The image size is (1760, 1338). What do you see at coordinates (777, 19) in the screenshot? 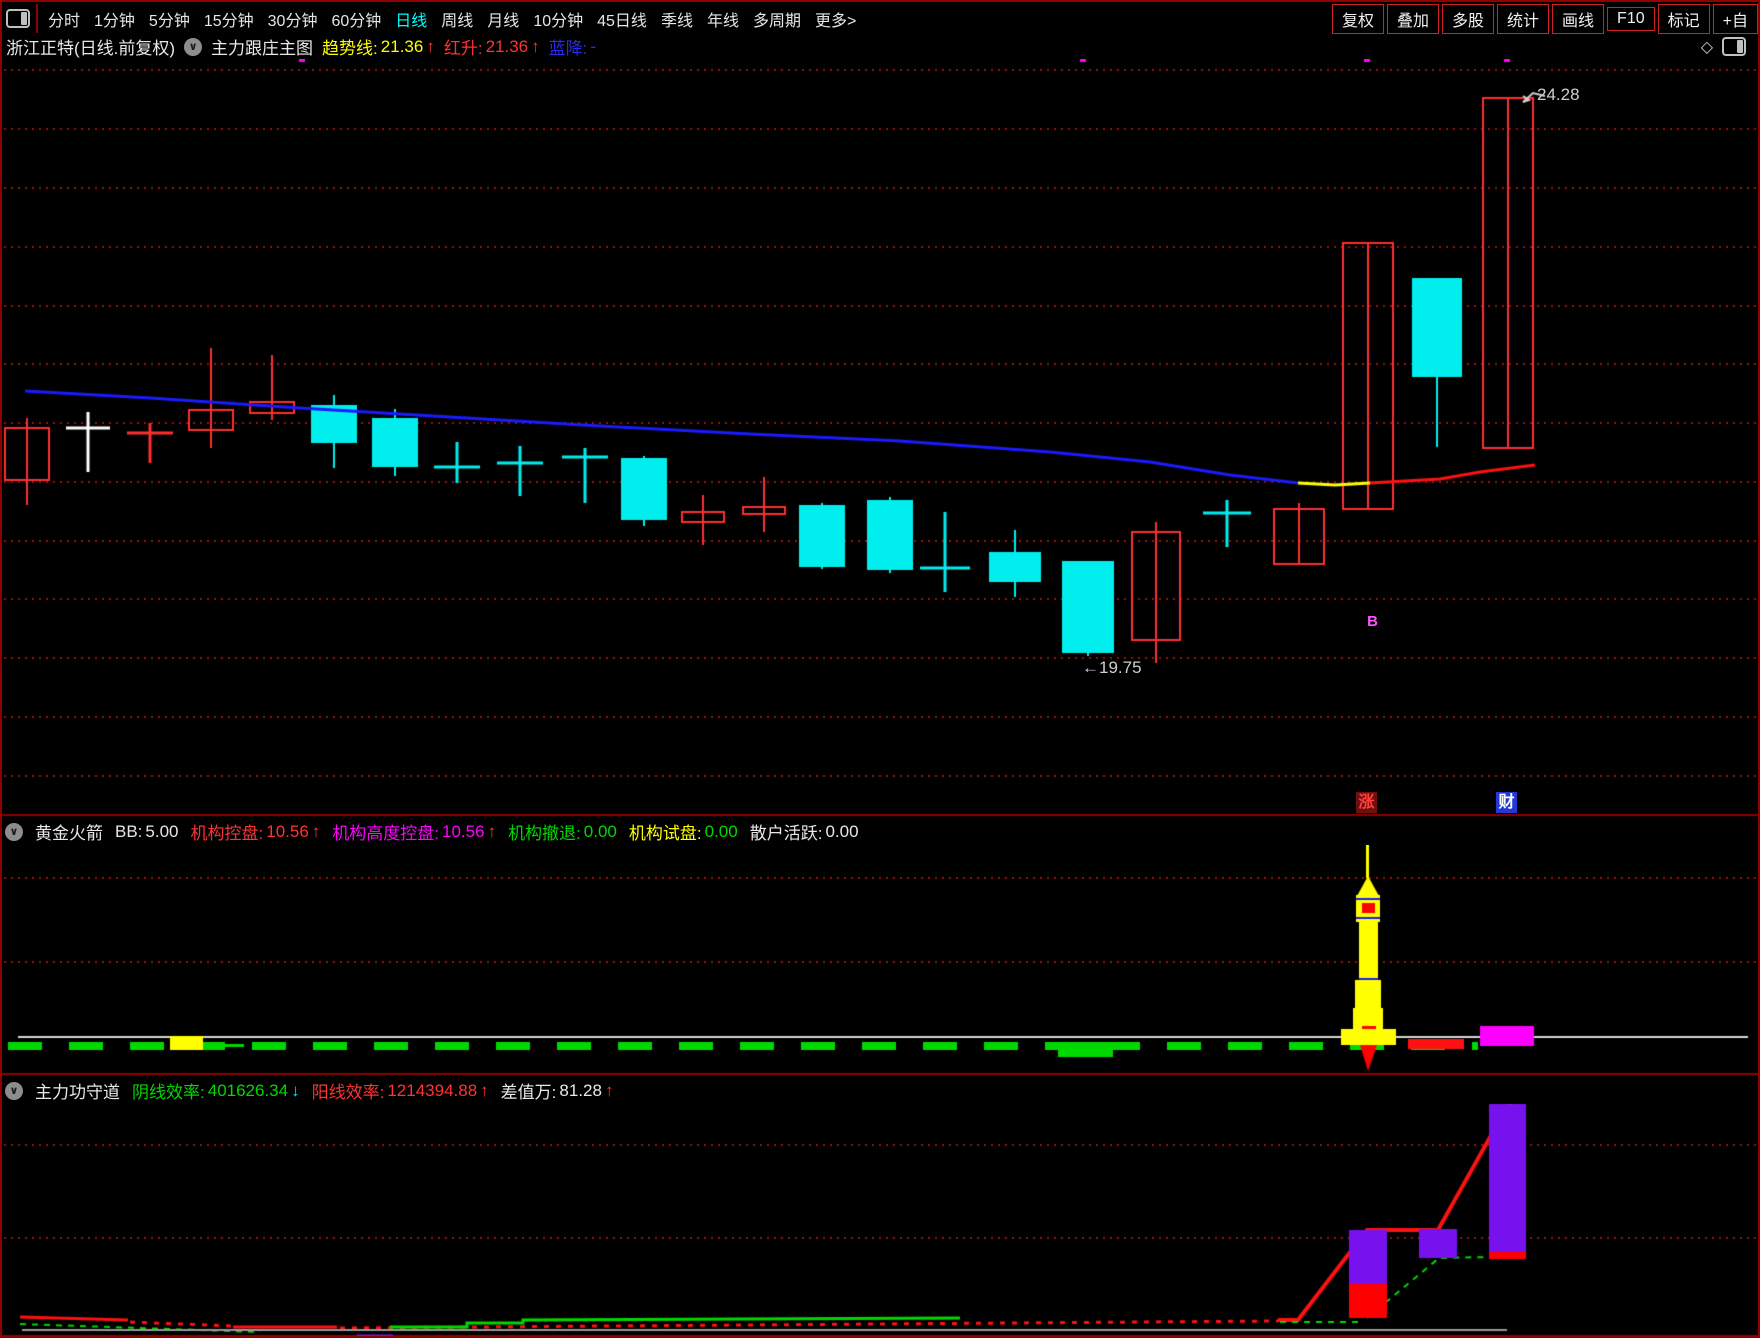
I see `tab-multiperiod: 多周期` at bounding box center [777, 19].